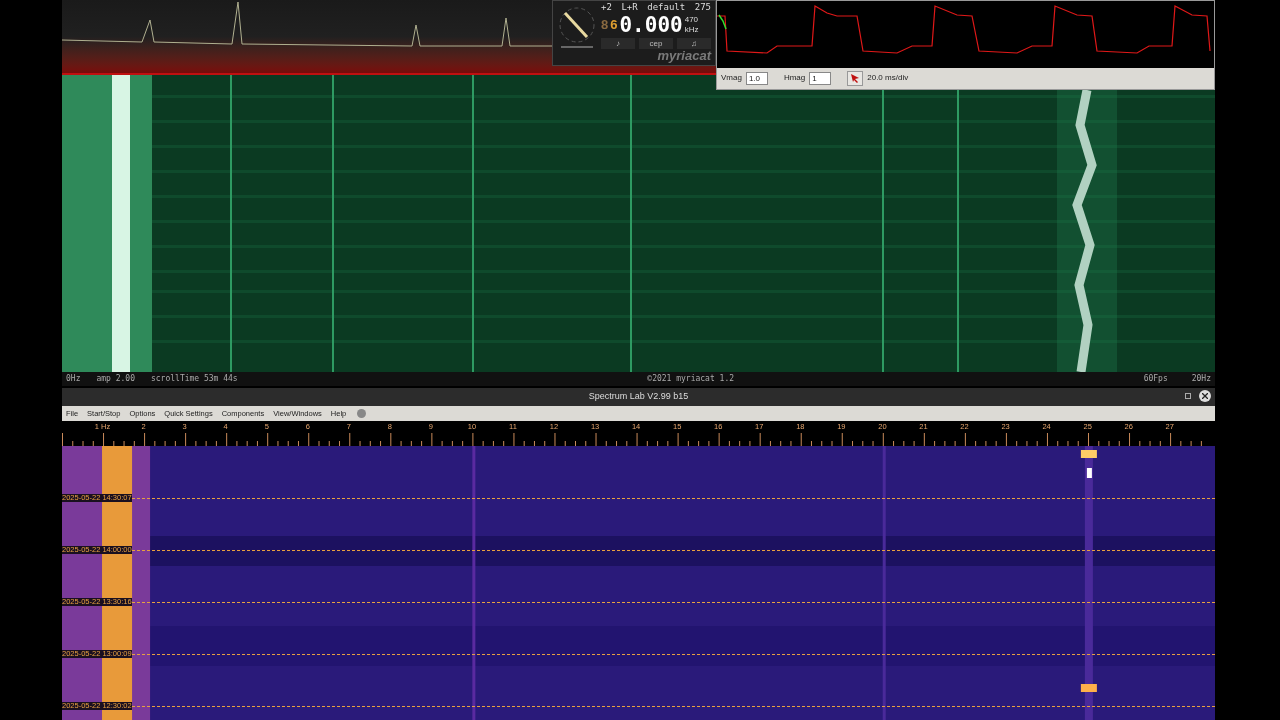 Image resolution: width=1280 pixels, height=720 pixels. What do you see at coordinates (629, 7) in the screenshot?
I see `channel-label: L+R` at bounding box center [629, 7].